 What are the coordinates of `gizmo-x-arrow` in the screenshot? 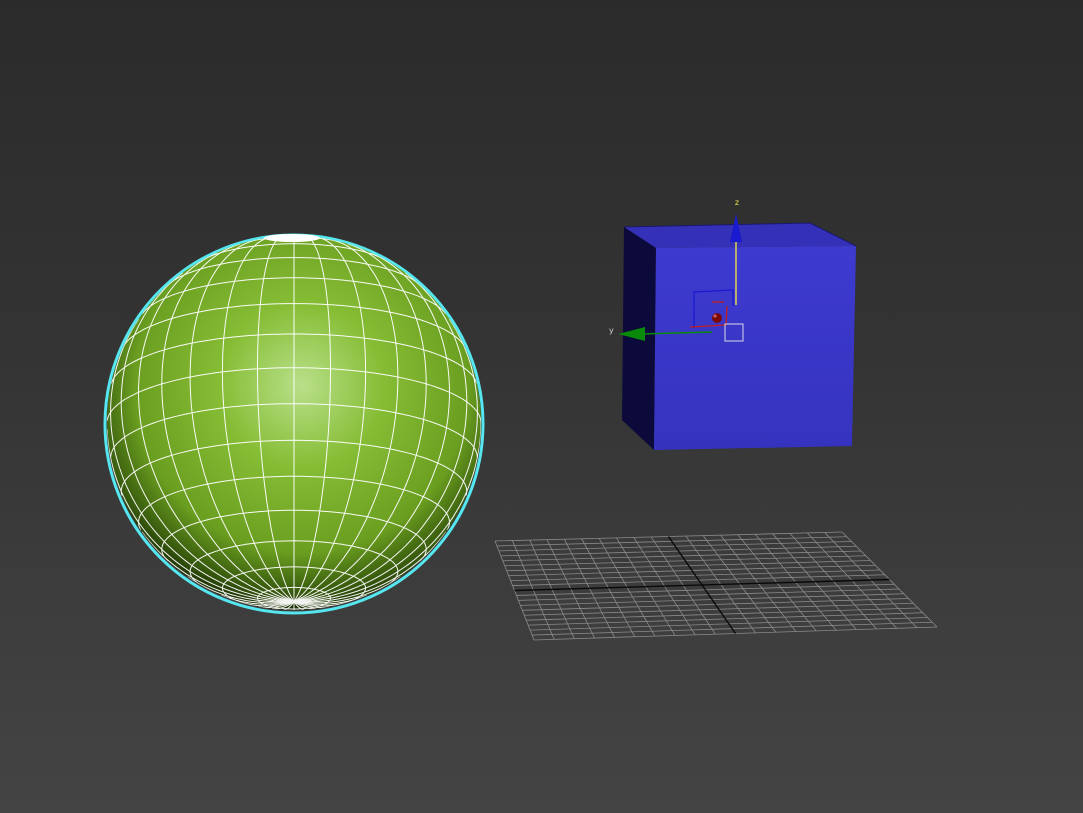 It's located at (717, 318).